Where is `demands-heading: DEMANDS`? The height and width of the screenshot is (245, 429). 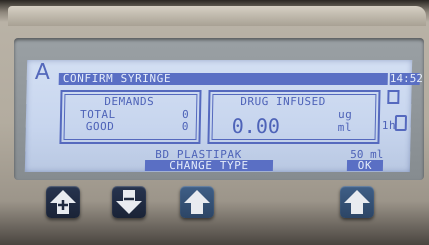 demands-heading: DEMANDS is located at coordinates (129, 101).